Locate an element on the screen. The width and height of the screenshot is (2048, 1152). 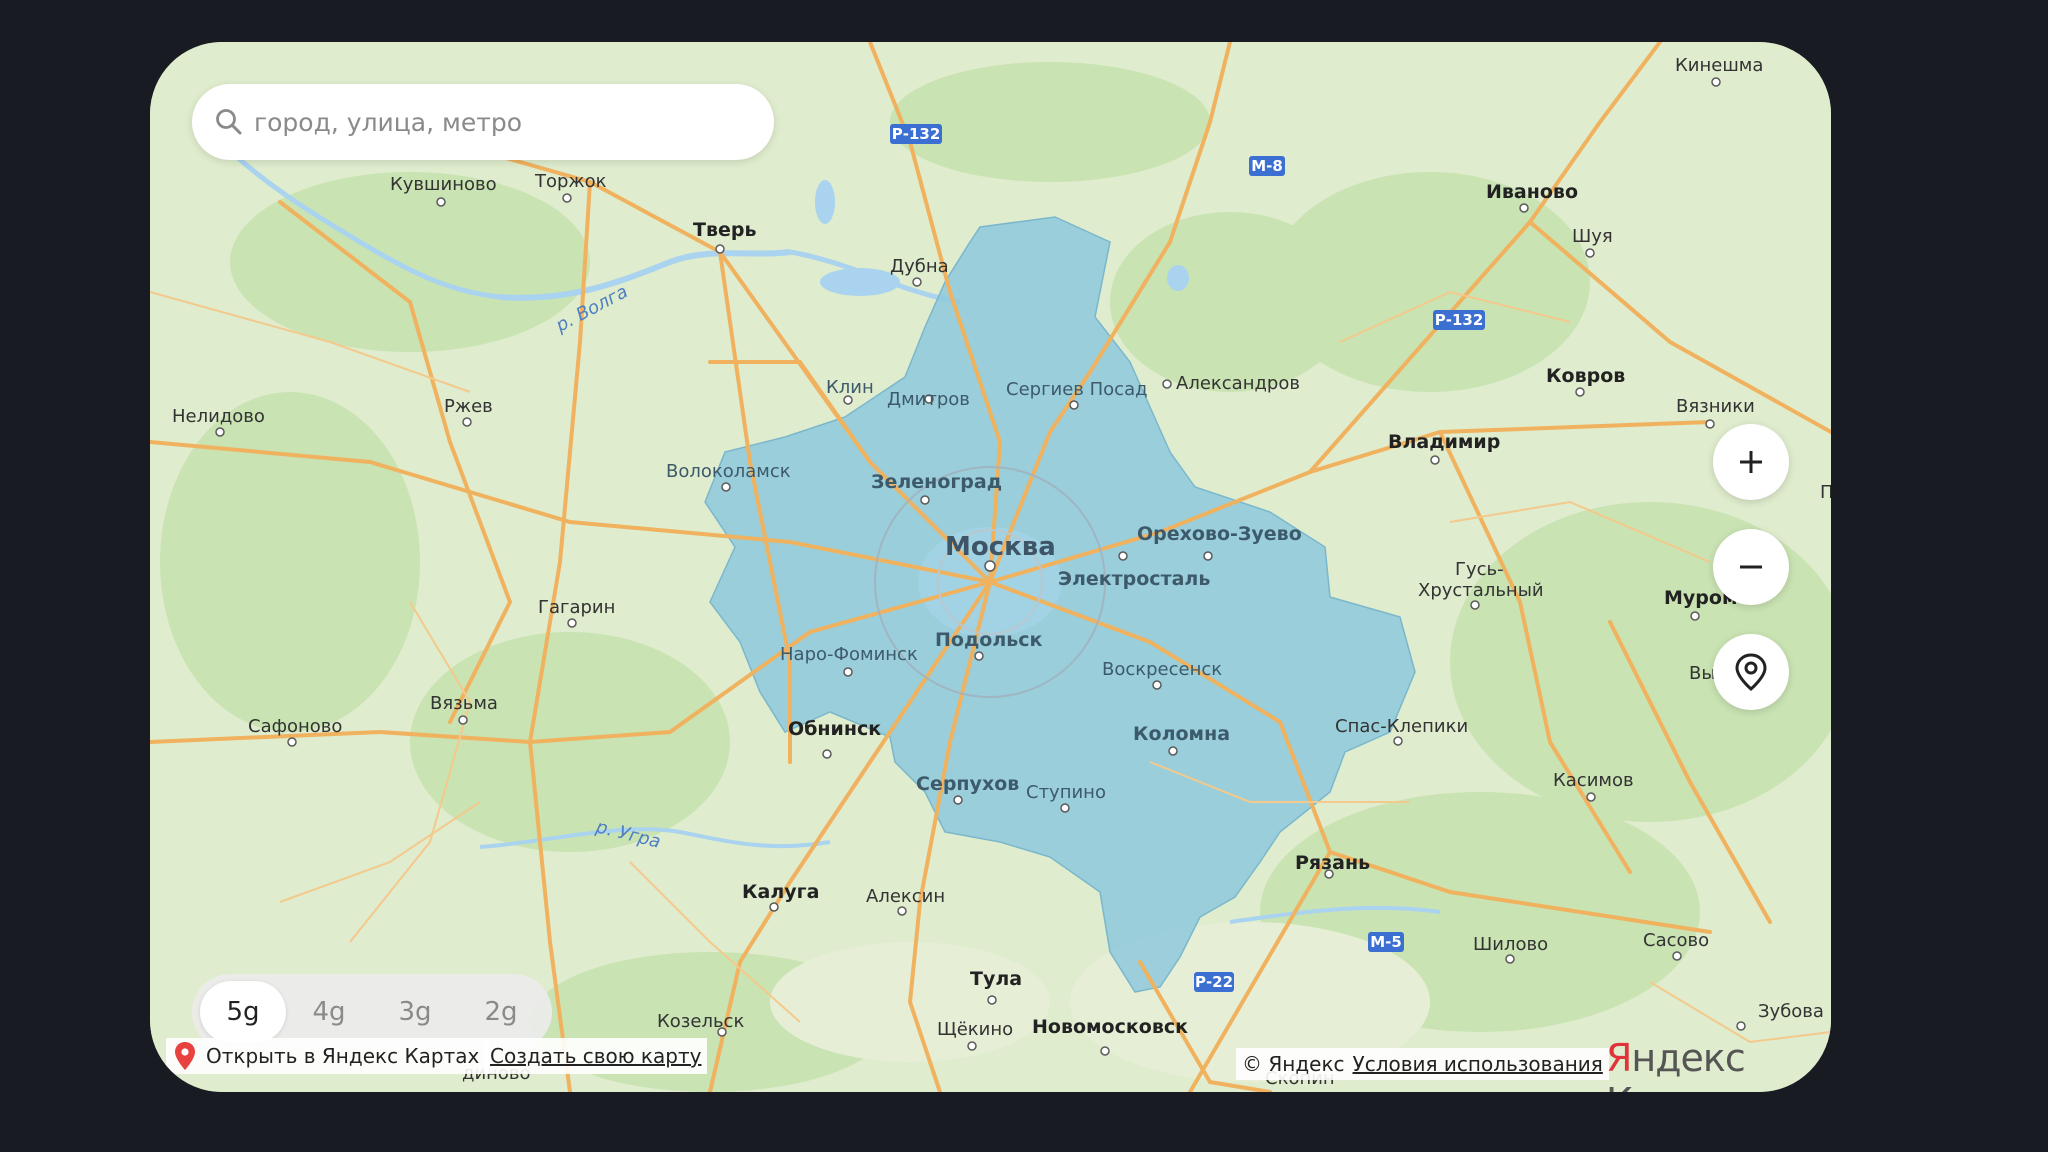
city-label-gus-khrustalny-1: Гусь- is located at coordinates (1479, 569).